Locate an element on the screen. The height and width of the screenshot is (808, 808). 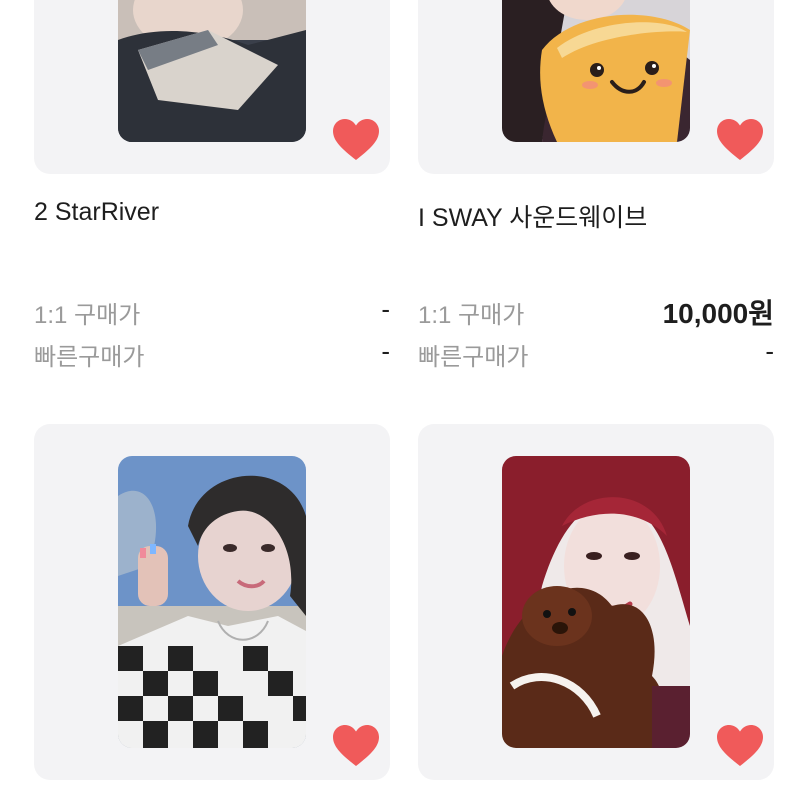
price-value-1to1: - is located at coordinates (385, 309).